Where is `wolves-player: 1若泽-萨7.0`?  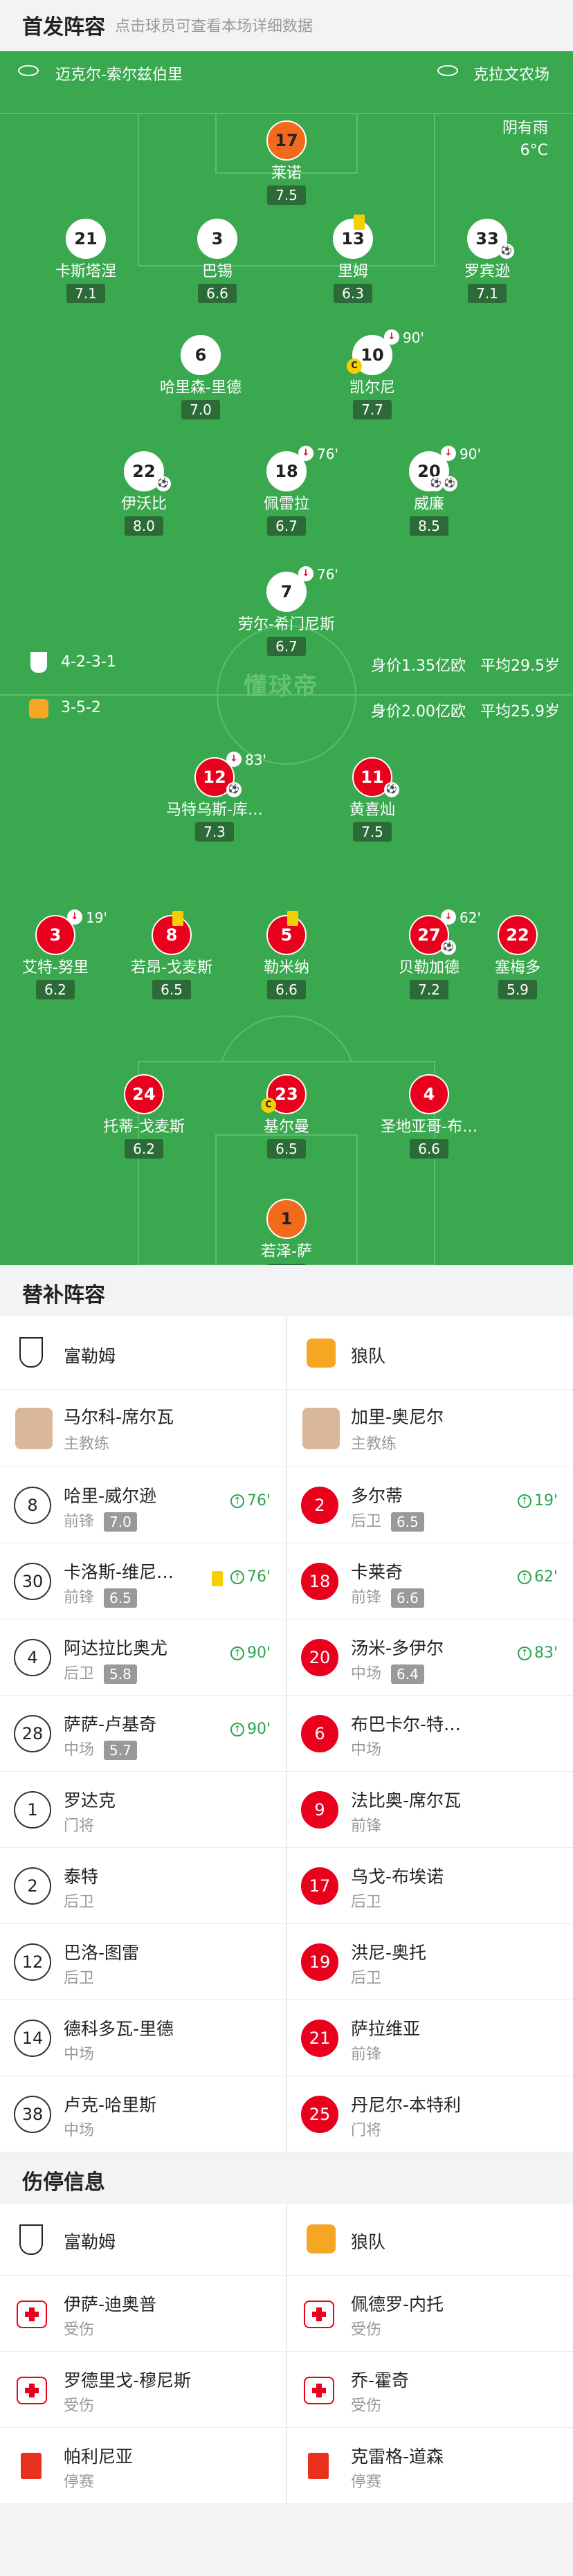
wolves-player: 1若泽-萨7.0 is located at coordinates (286, 1232).